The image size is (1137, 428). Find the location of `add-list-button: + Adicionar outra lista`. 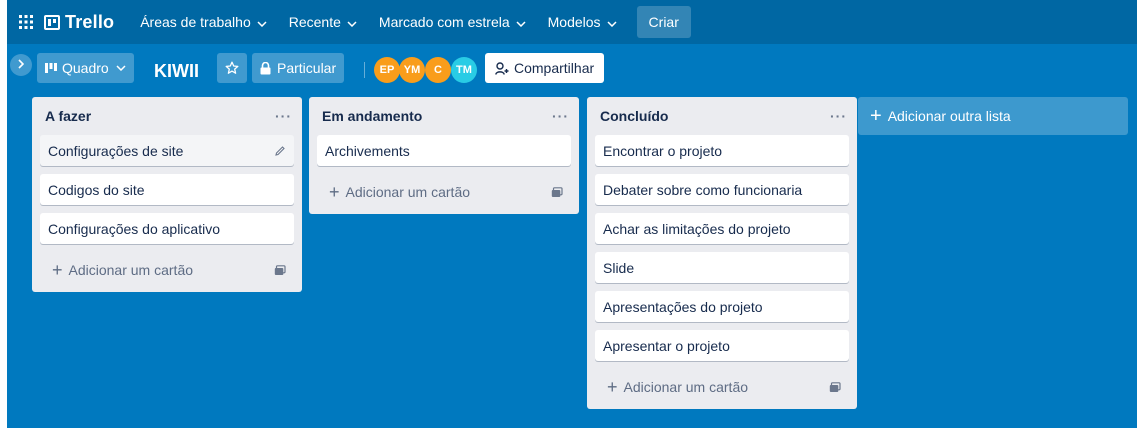

add-list-button: + Adicionar outra lista is located at coordinates (993, 116).